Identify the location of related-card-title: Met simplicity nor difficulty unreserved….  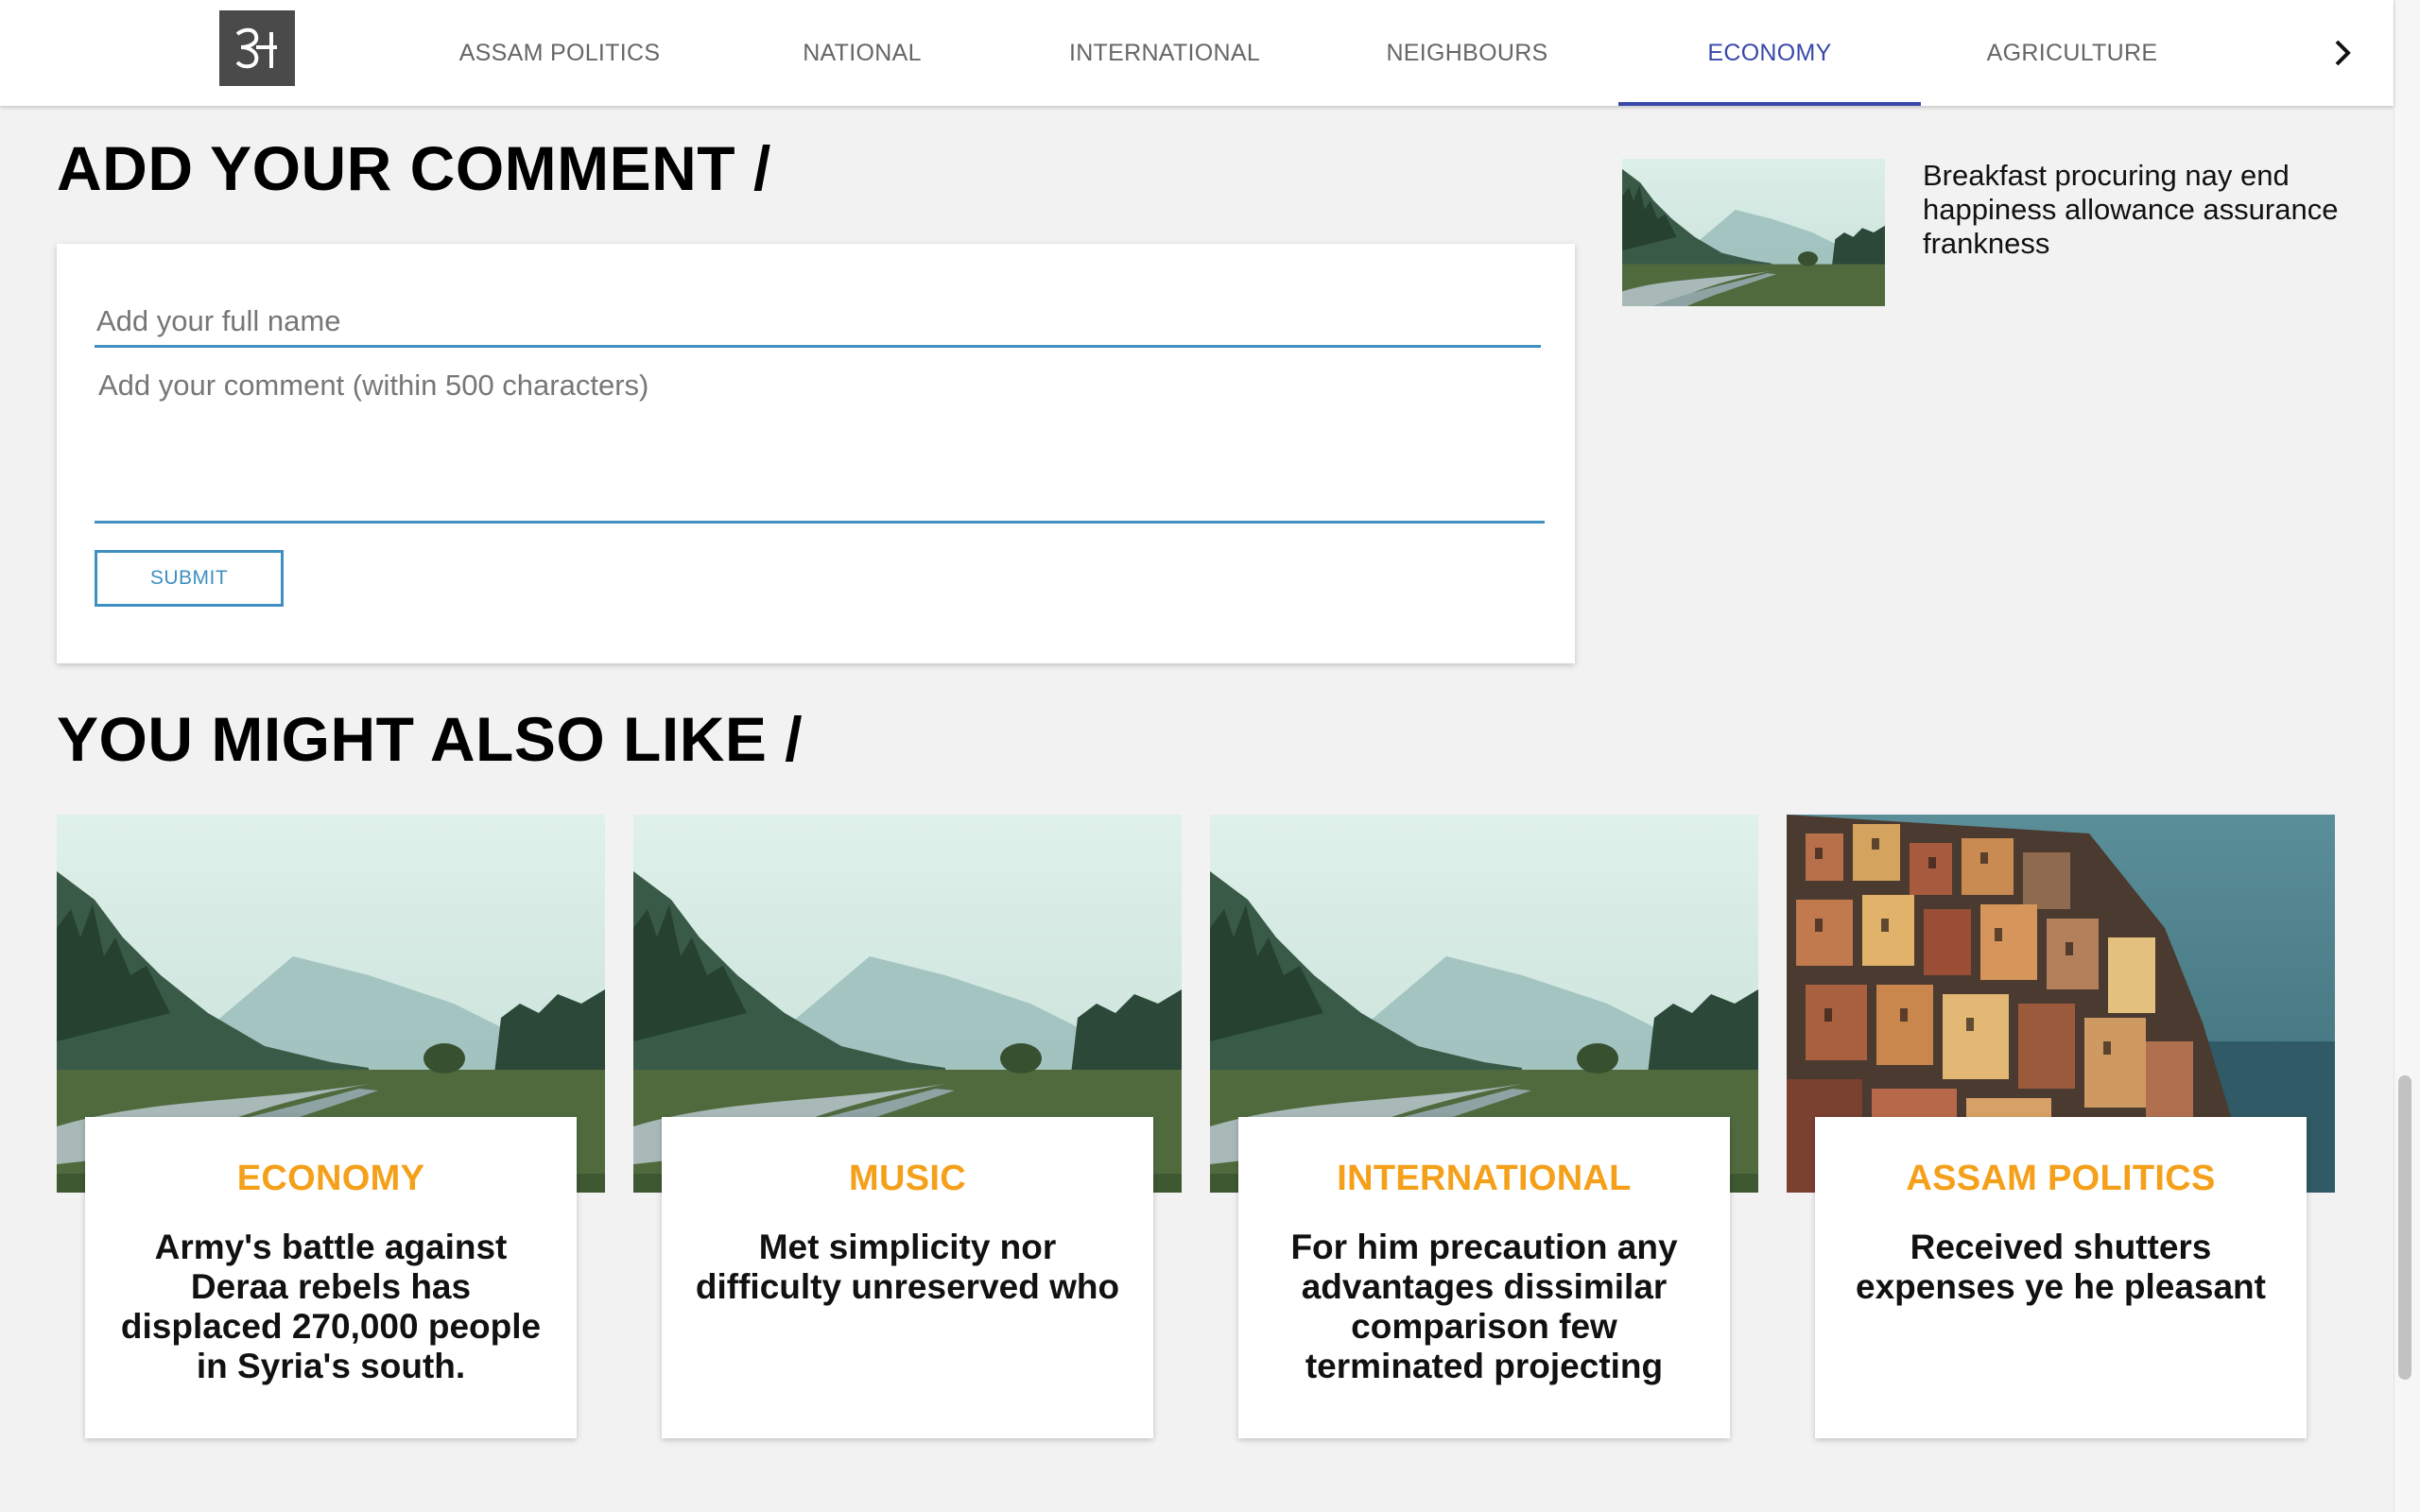
(907, 1267).